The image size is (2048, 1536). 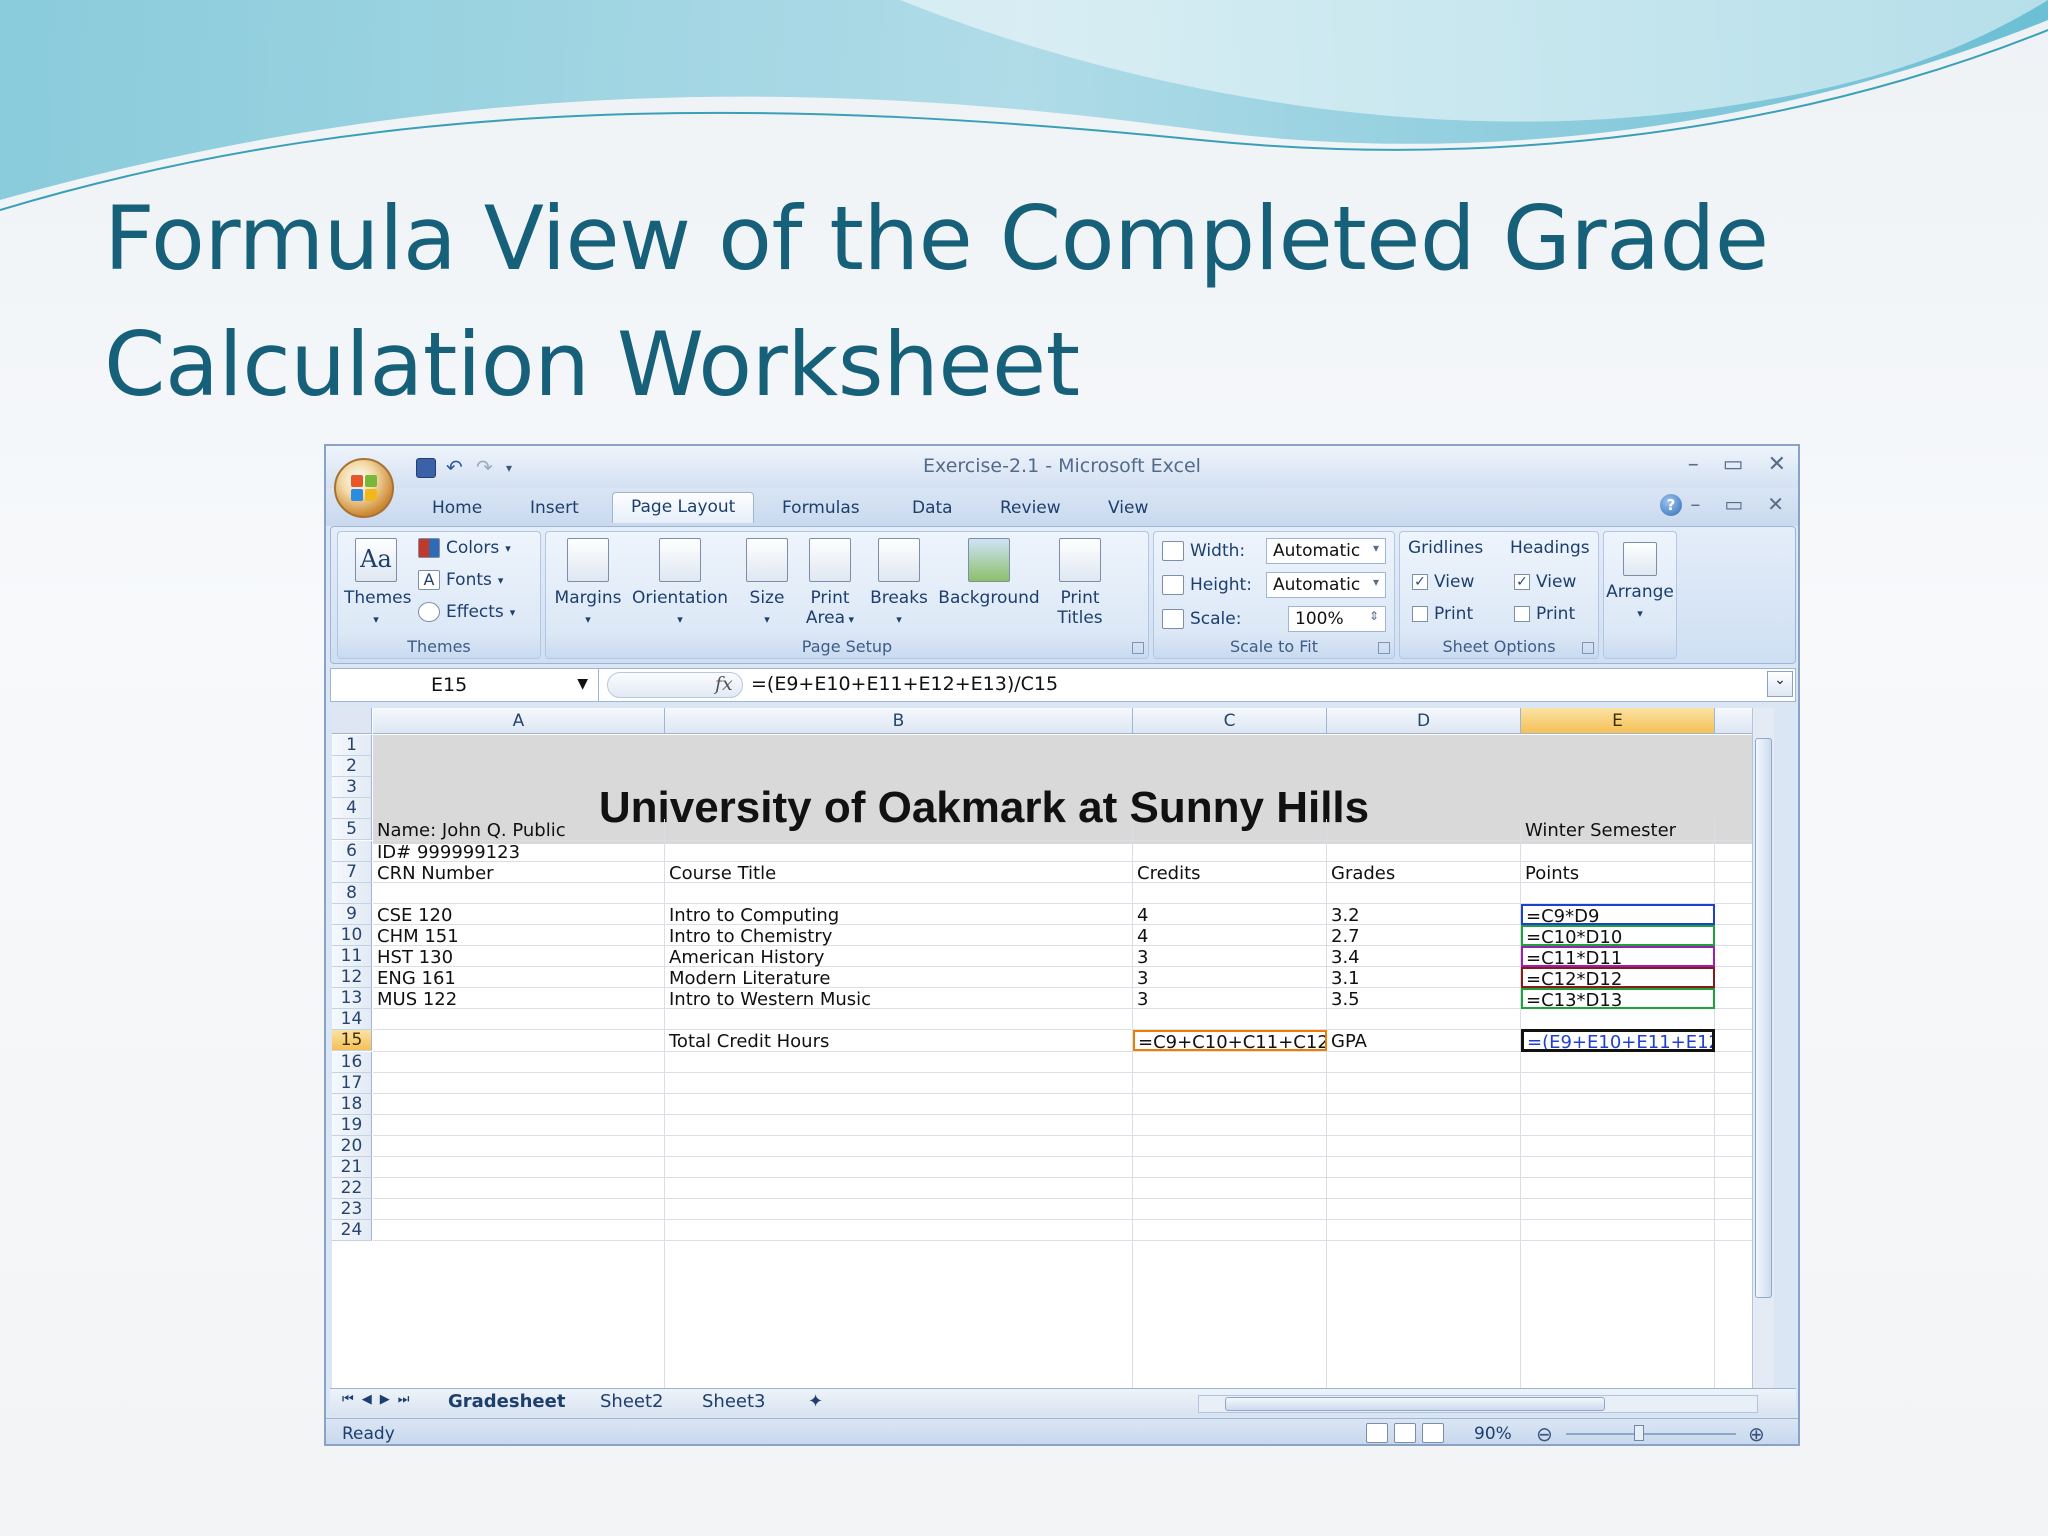 What do you see at coordinates (632, 1401) in the screenshot?
I see `sheet-tab-sheet2: Sheet2` at bounding box center [632, 1401].